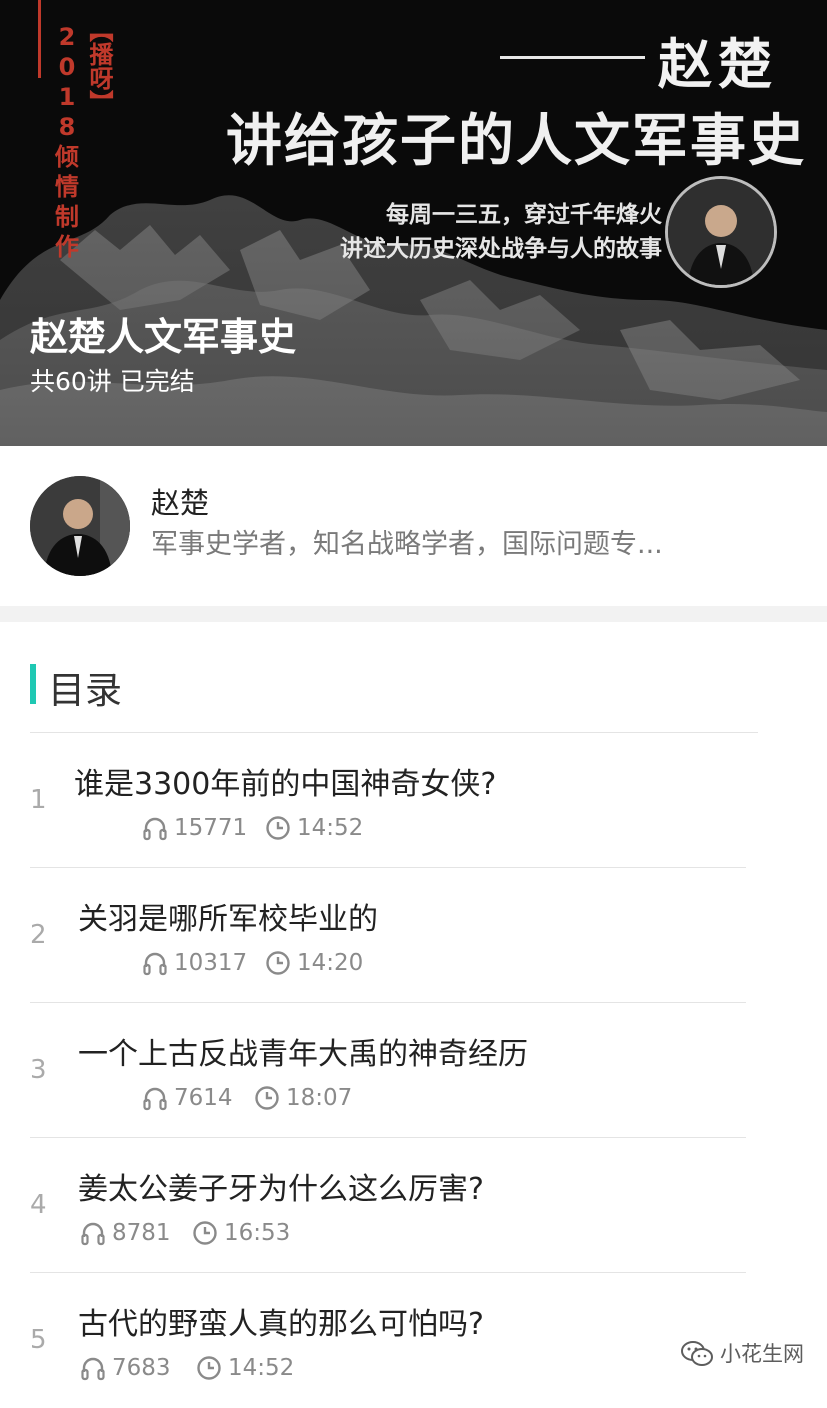 The height and width of the screenshot is (1408, 827). Describe the element at coordinates (721, 232) in the screenshot. I see `author-portrait` at that location.